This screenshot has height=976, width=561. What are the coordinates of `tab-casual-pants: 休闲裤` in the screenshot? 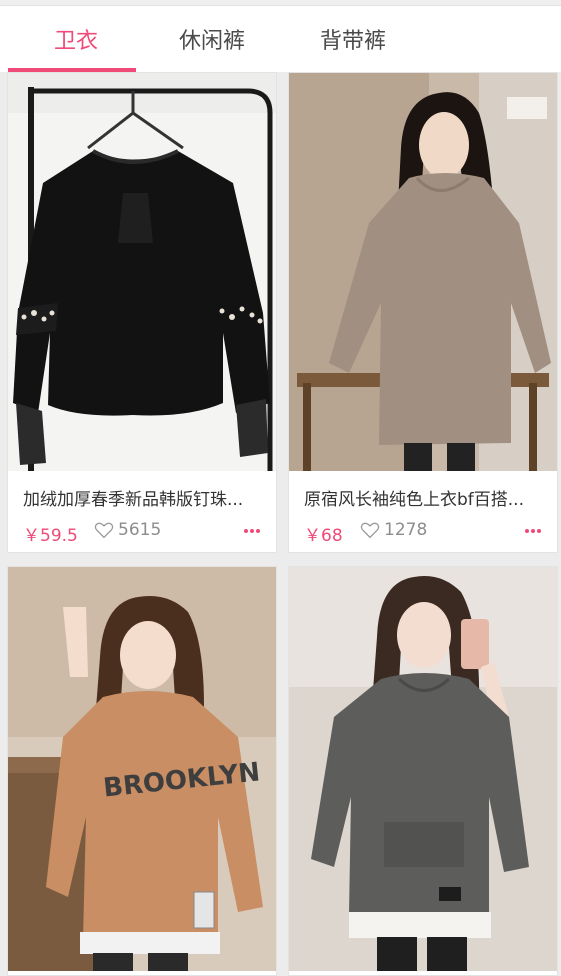 It's located at (212, 39).